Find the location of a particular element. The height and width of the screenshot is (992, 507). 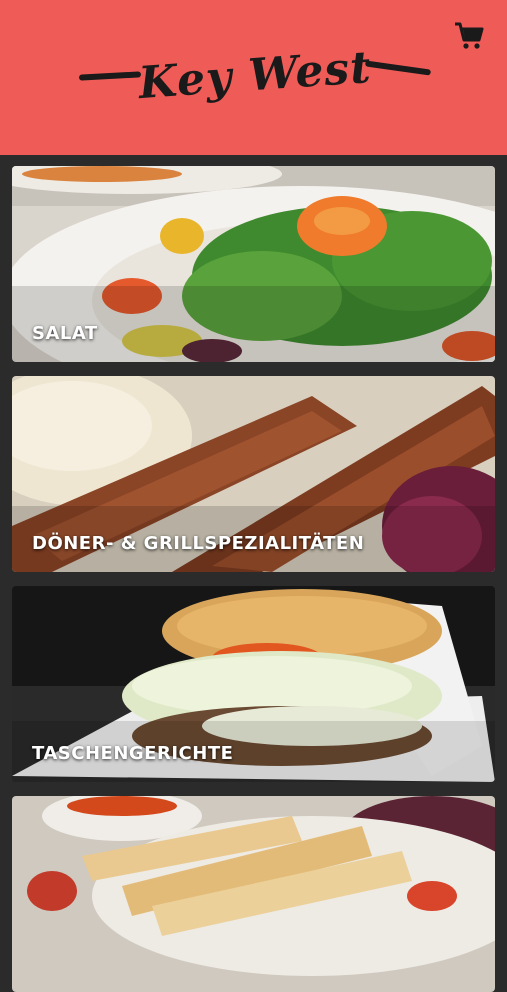

shopping-cart-icon is located at coordinates (469, 35).